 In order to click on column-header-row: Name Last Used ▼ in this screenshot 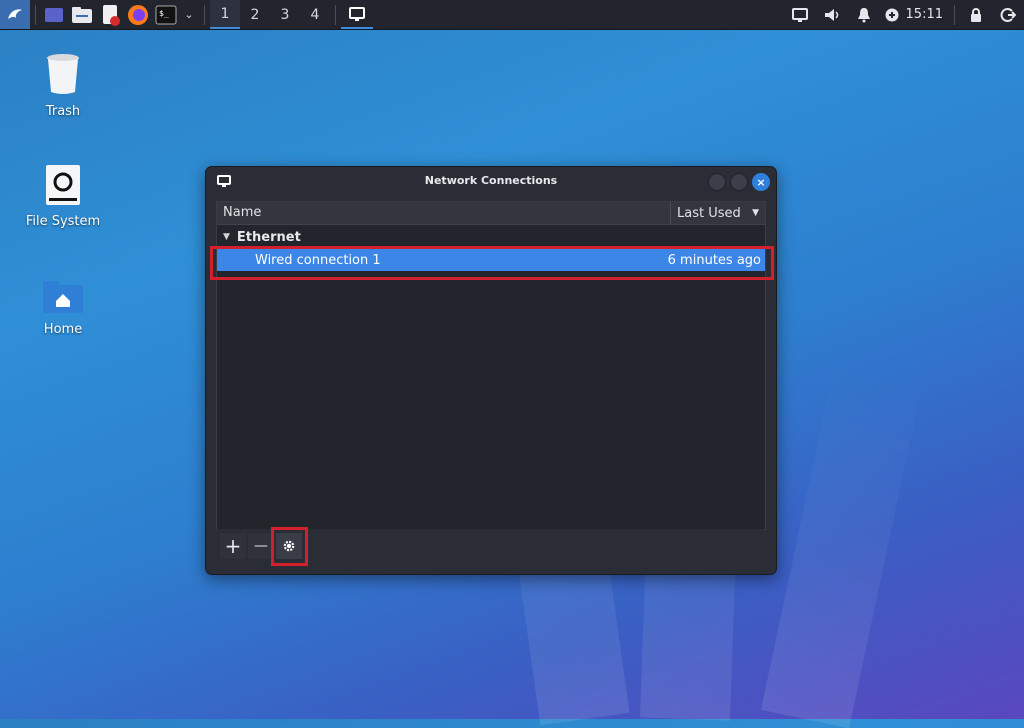, I will do `click(491, 213)`.